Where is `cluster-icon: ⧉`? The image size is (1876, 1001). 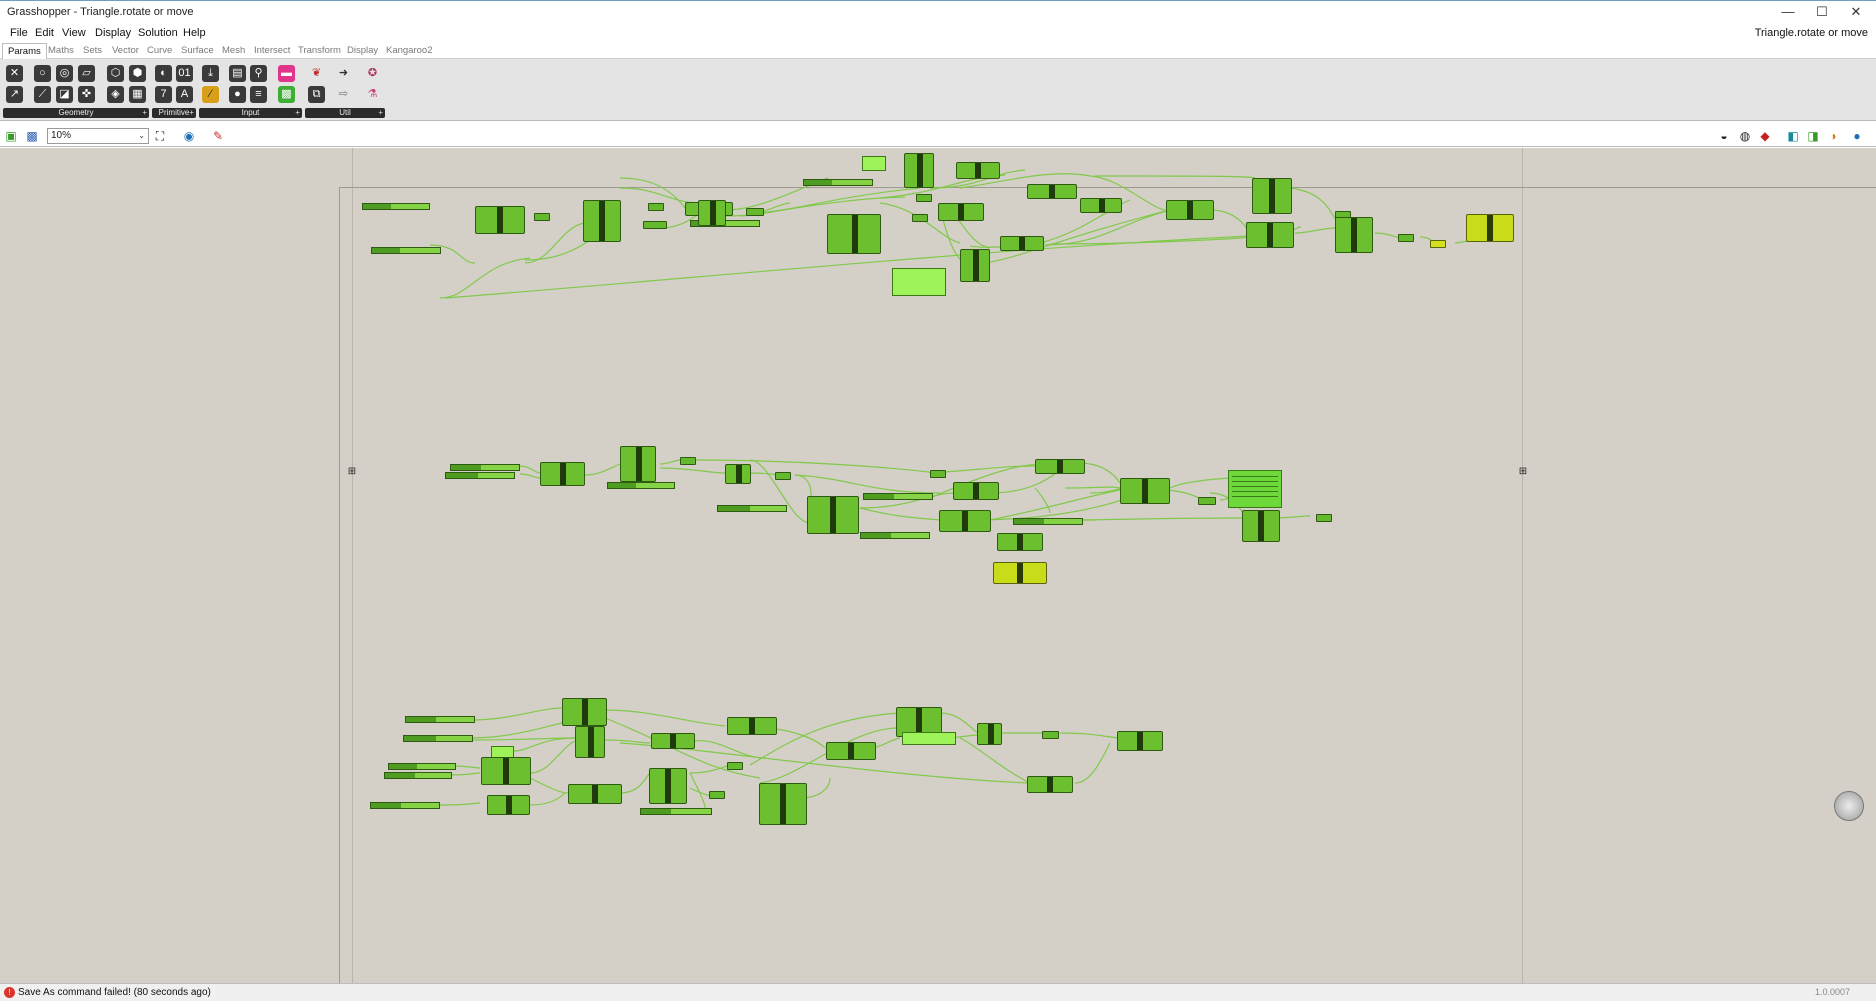 cluster-icon: ⧉ is located at coordinates (316, 94).